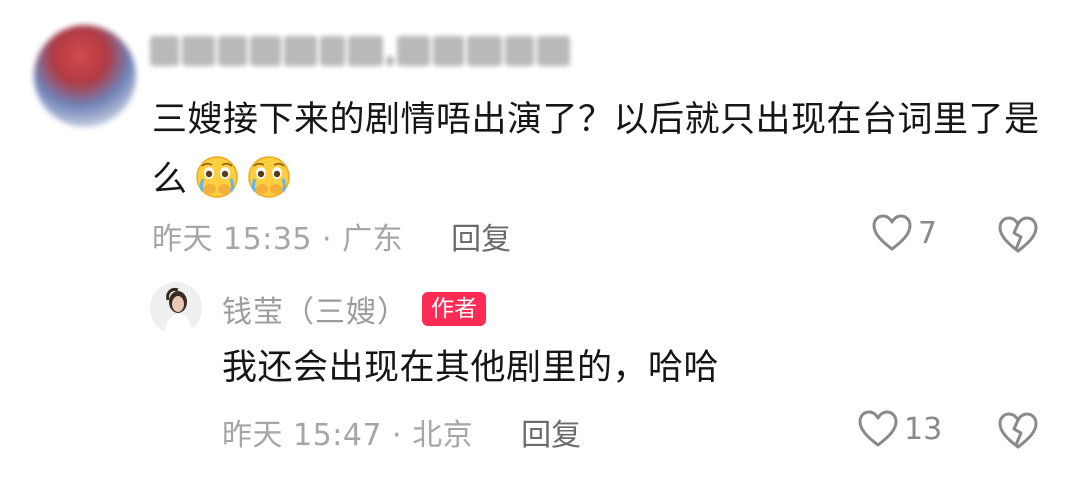 The height and width of the screenshot is (479, 1080). What do you see at coordinates (900, 429) in the screenshot?
I see `reply-like-button: 13` at bounding box center [900, 429].